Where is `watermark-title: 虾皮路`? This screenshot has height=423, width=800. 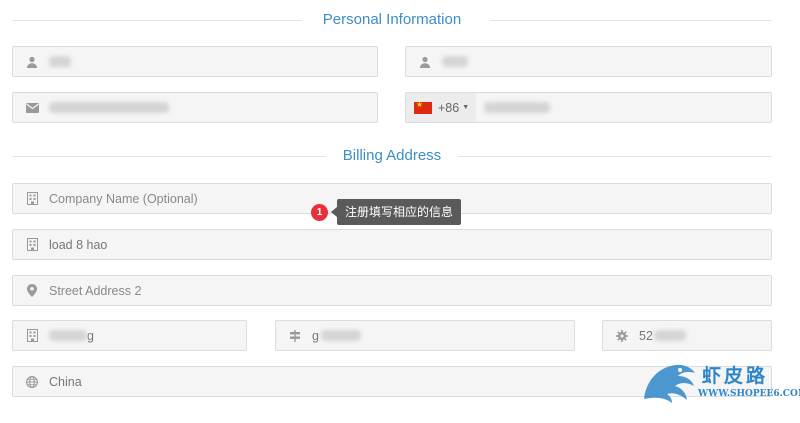 watermark-title: 虾皮路 is located at coordinates (735, 376).